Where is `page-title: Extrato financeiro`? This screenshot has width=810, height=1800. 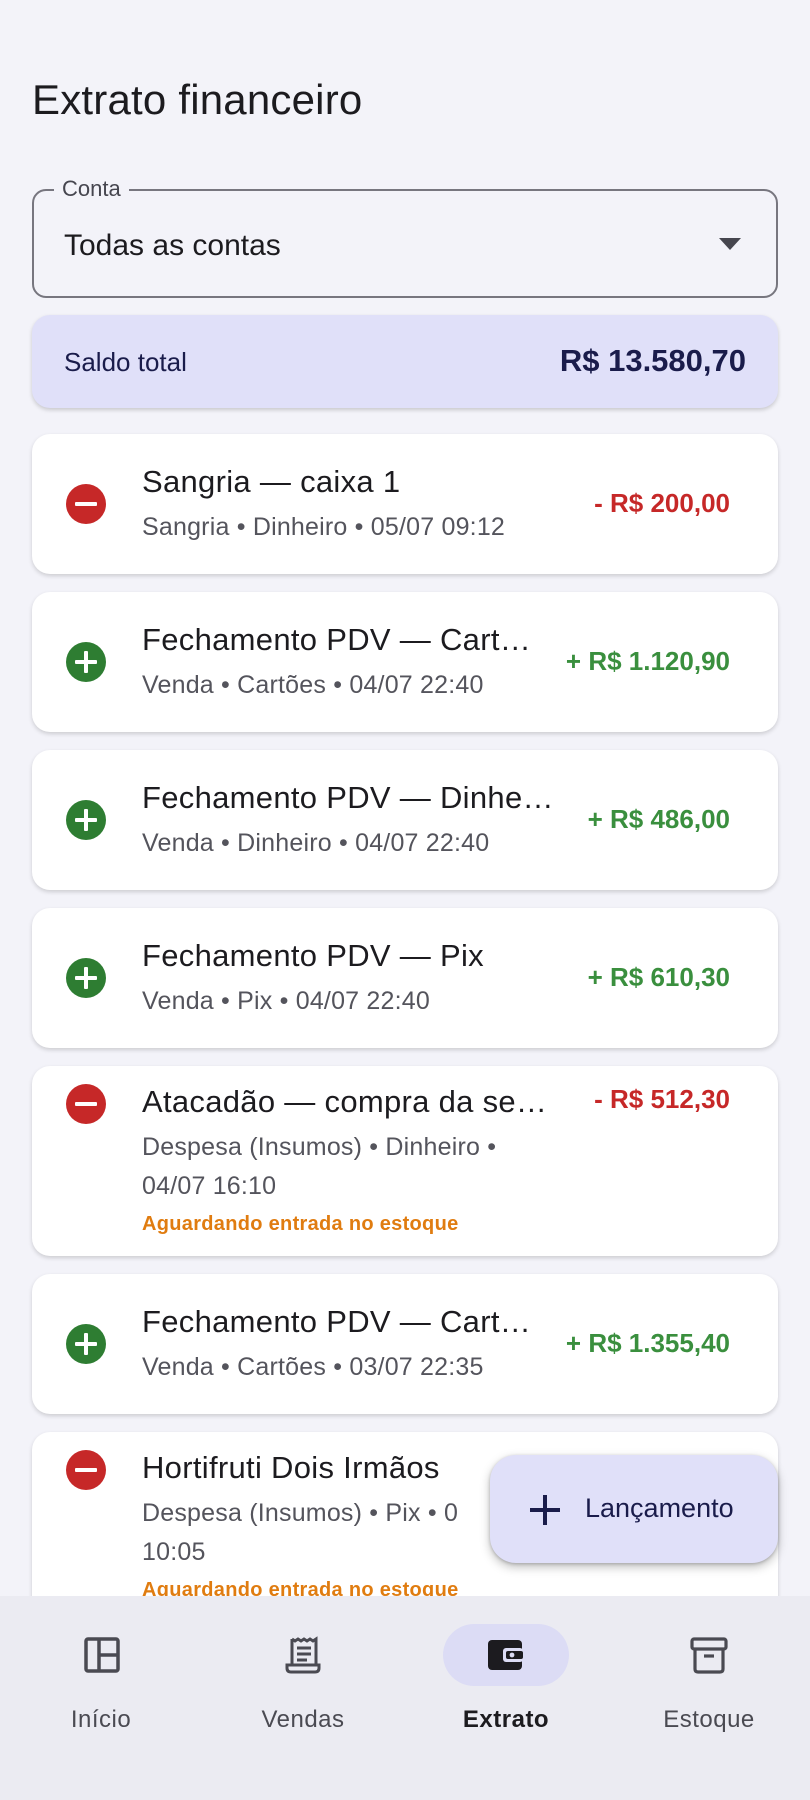 page-title: Extrato financeiro is located at coordinates (197, 99).